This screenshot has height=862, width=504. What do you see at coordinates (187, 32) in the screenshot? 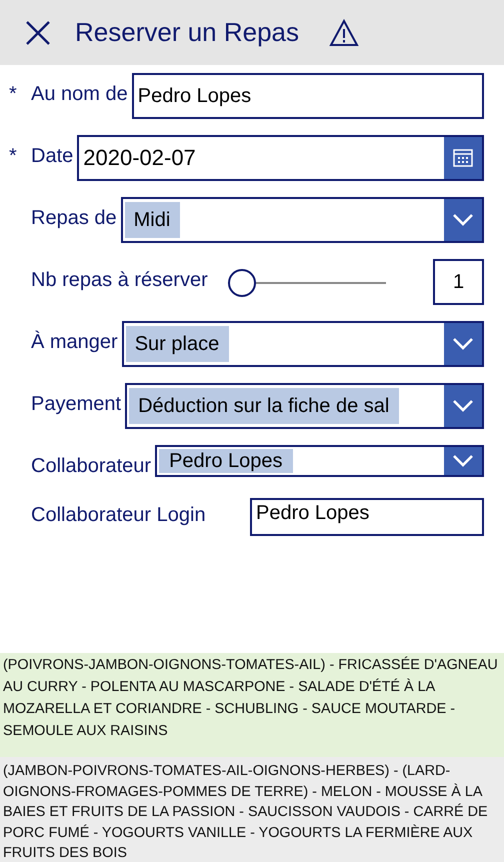
I see `app-title: Reserver un Repas` at bounding box center [187, 32].